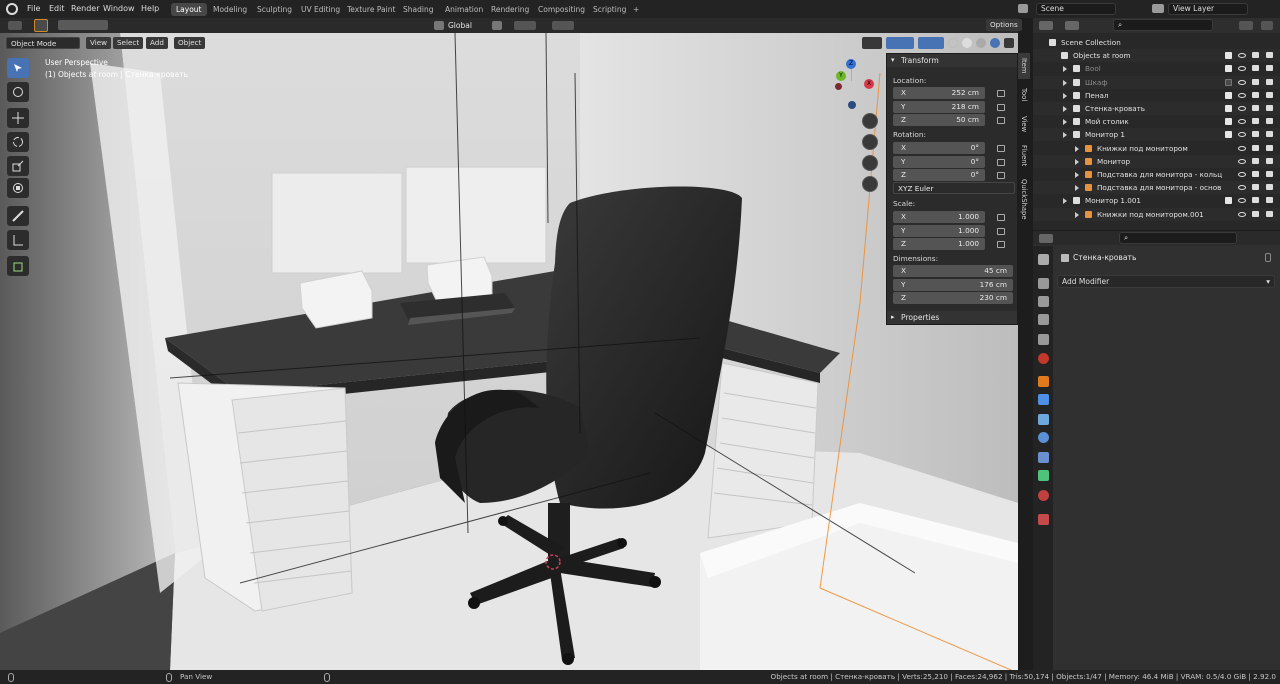  I want to click on orientation-dropdown: Global, so click(460, 26).